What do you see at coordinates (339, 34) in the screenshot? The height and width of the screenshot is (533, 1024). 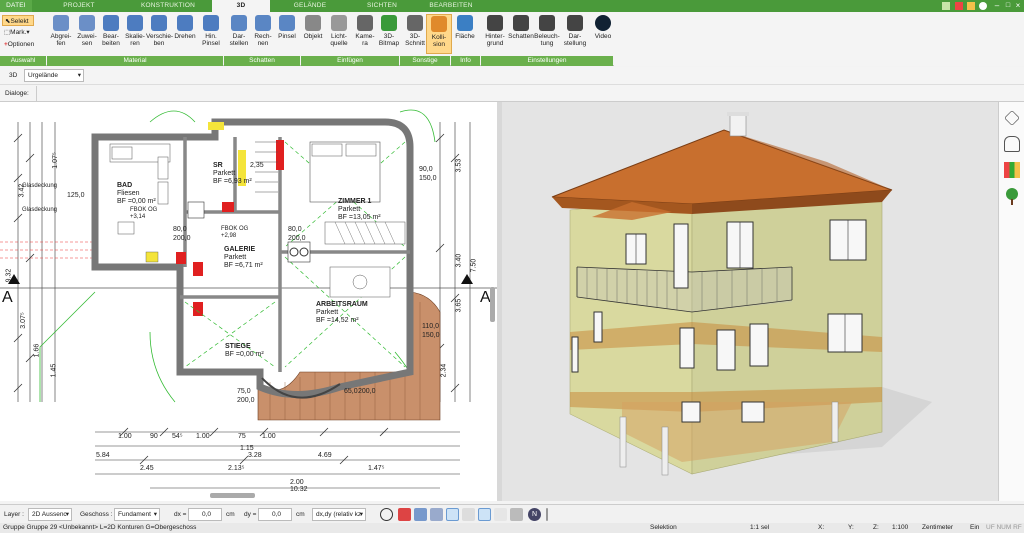 I see `ribbon-button-bulb: Licht- quelle` at bounding box center [339, 34].